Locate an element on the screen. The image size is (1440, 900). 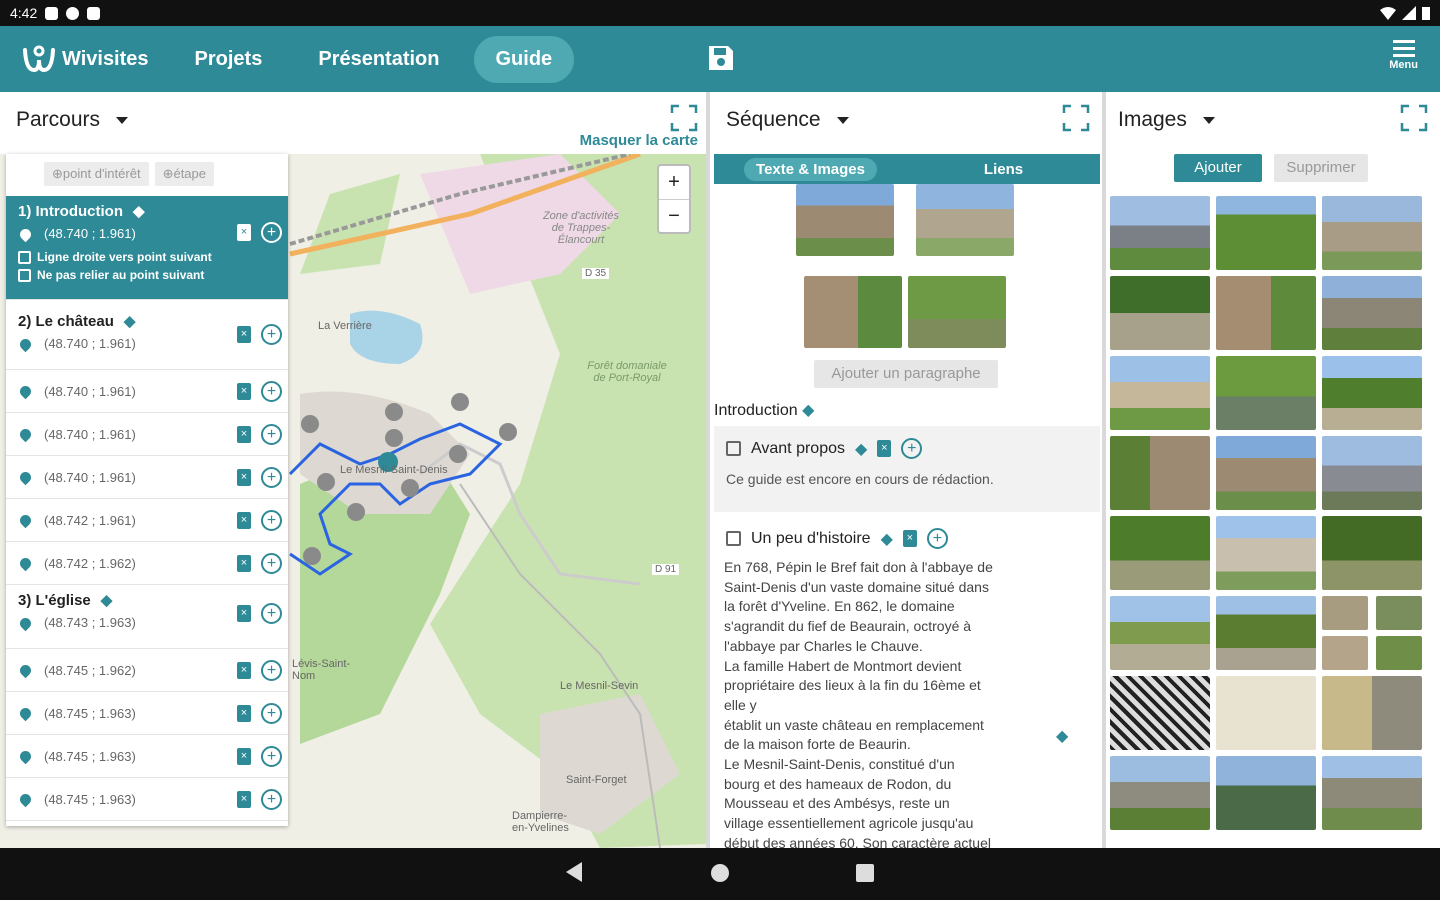
recents-icon is located at coordinates (865, 873).